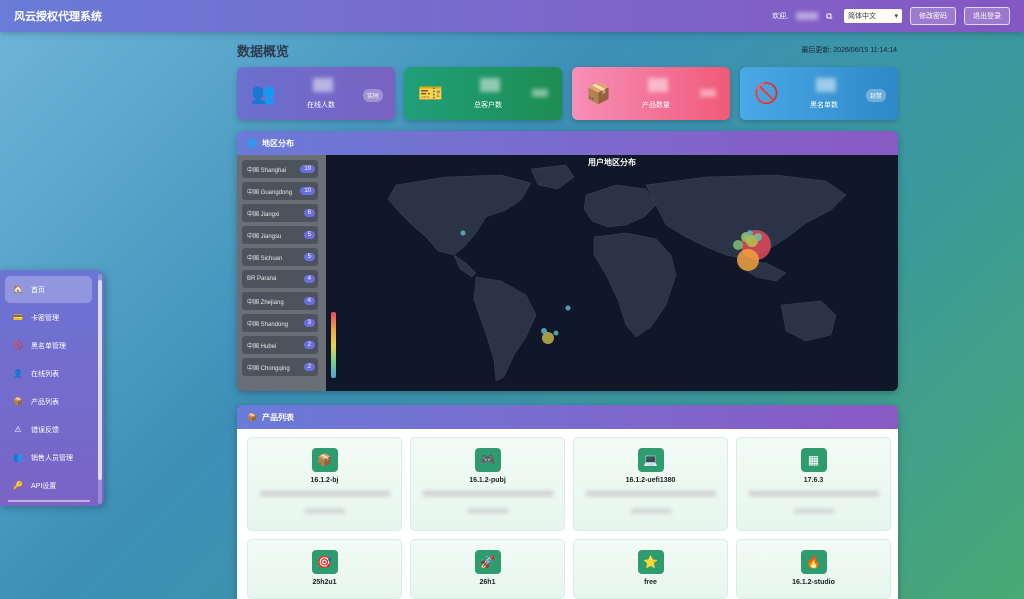 The width and height of the screenshot is (1024, 599). I want to click on product-name: 17.6.3, so click(813, 480).